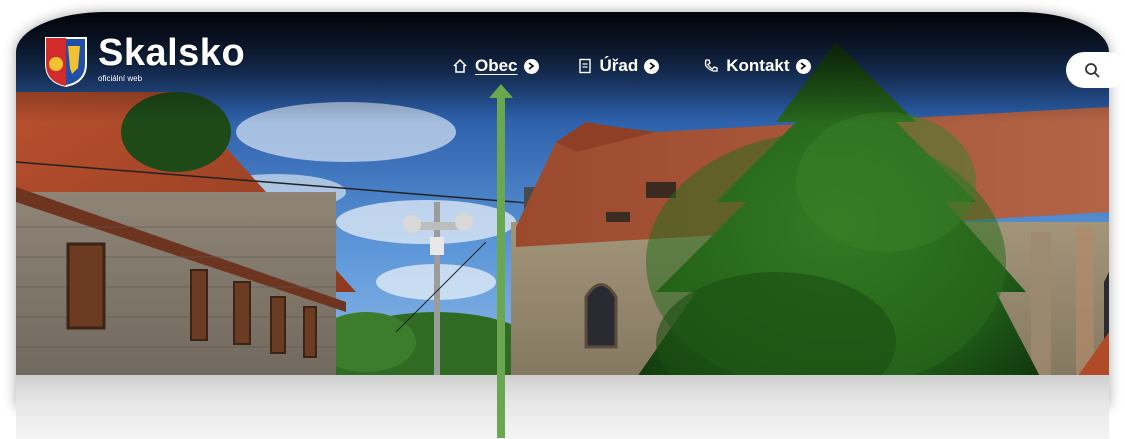 This screenshot has width=1125, height=439. I want to click on nav-label-obec: Obec, so click(496, 65).